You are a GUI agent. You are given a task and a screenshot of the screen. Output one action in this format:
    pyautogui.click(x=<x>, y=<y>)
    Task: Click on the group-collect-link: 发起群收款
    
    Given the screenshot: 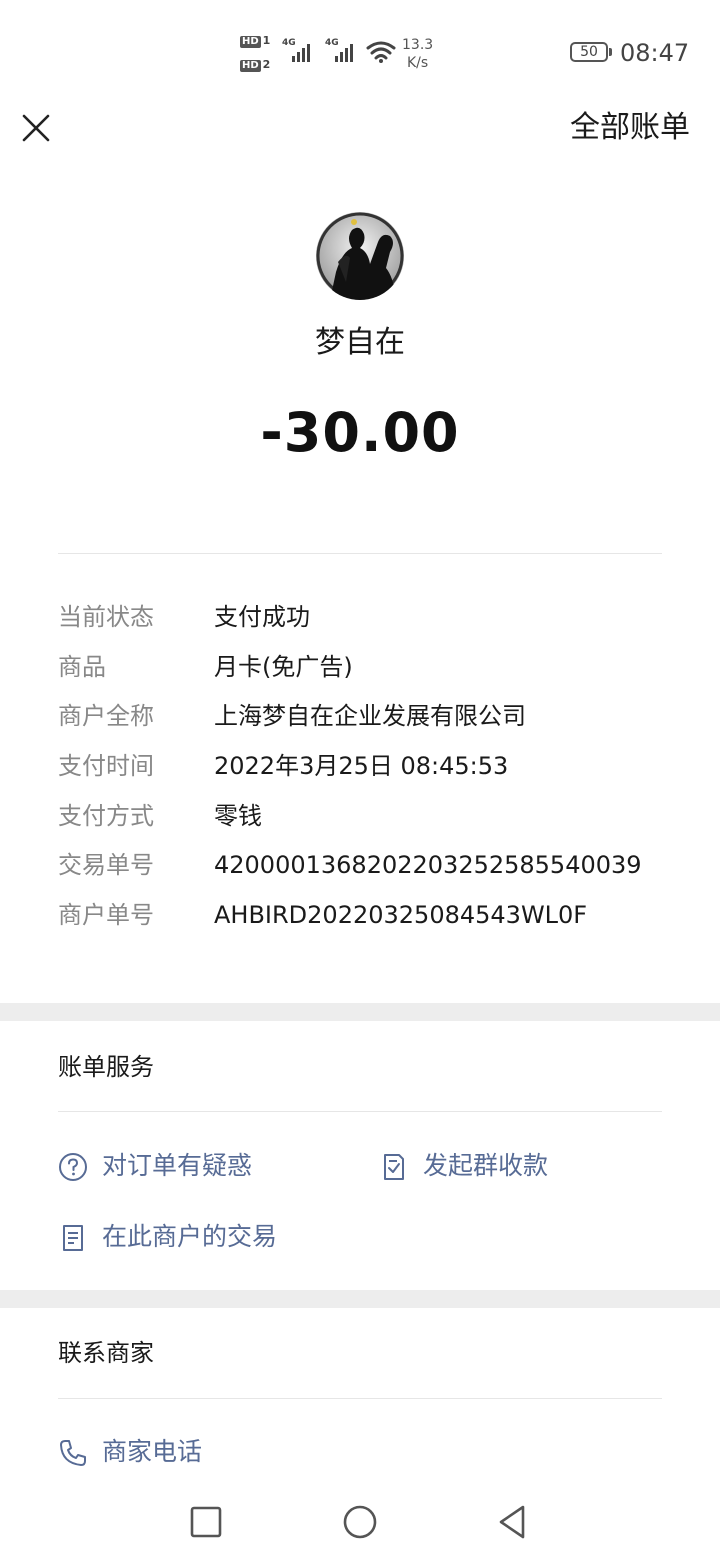 What is the action you would take?
    pyautogui.click(x=489, y=1166)
    